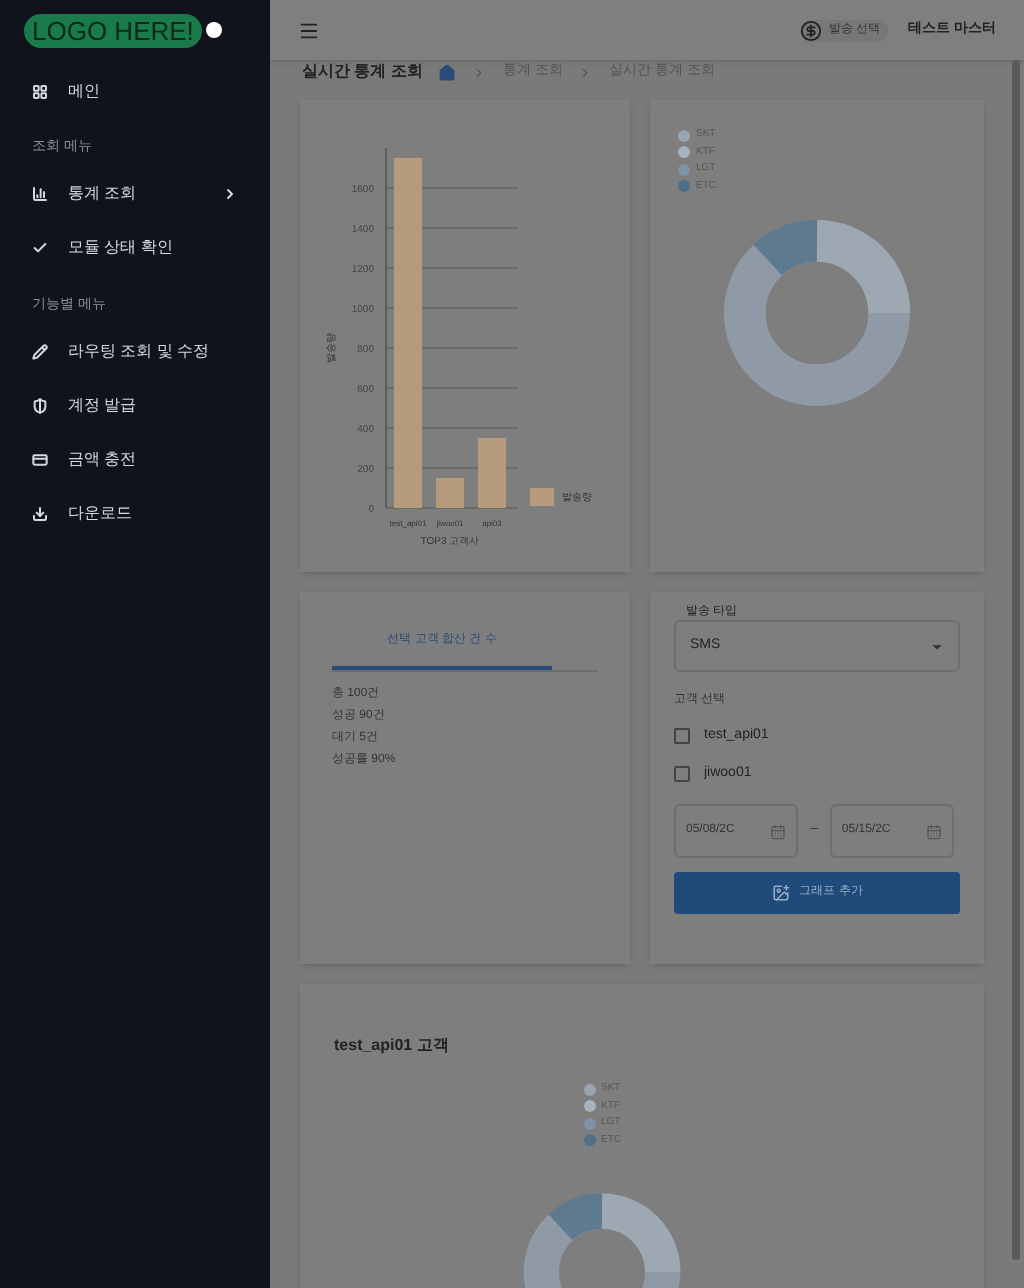  Describe the element at coordinates (40, 248) in the screenshot. I see `check-icon` at that location.